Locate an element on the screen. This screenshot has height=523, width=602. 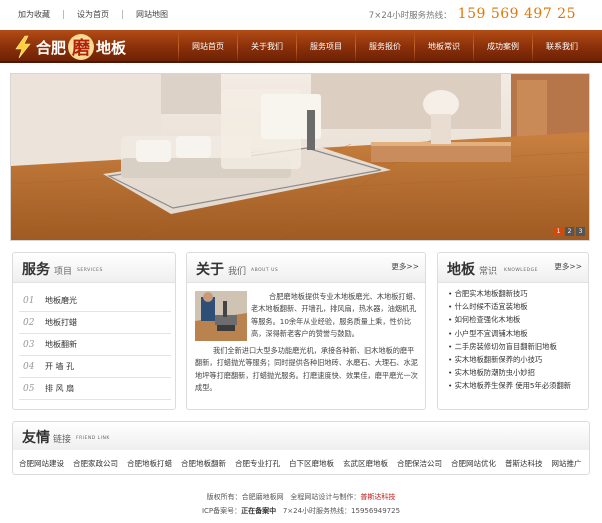
nav-about: 关于我们 is located at coordinates (267, 46).